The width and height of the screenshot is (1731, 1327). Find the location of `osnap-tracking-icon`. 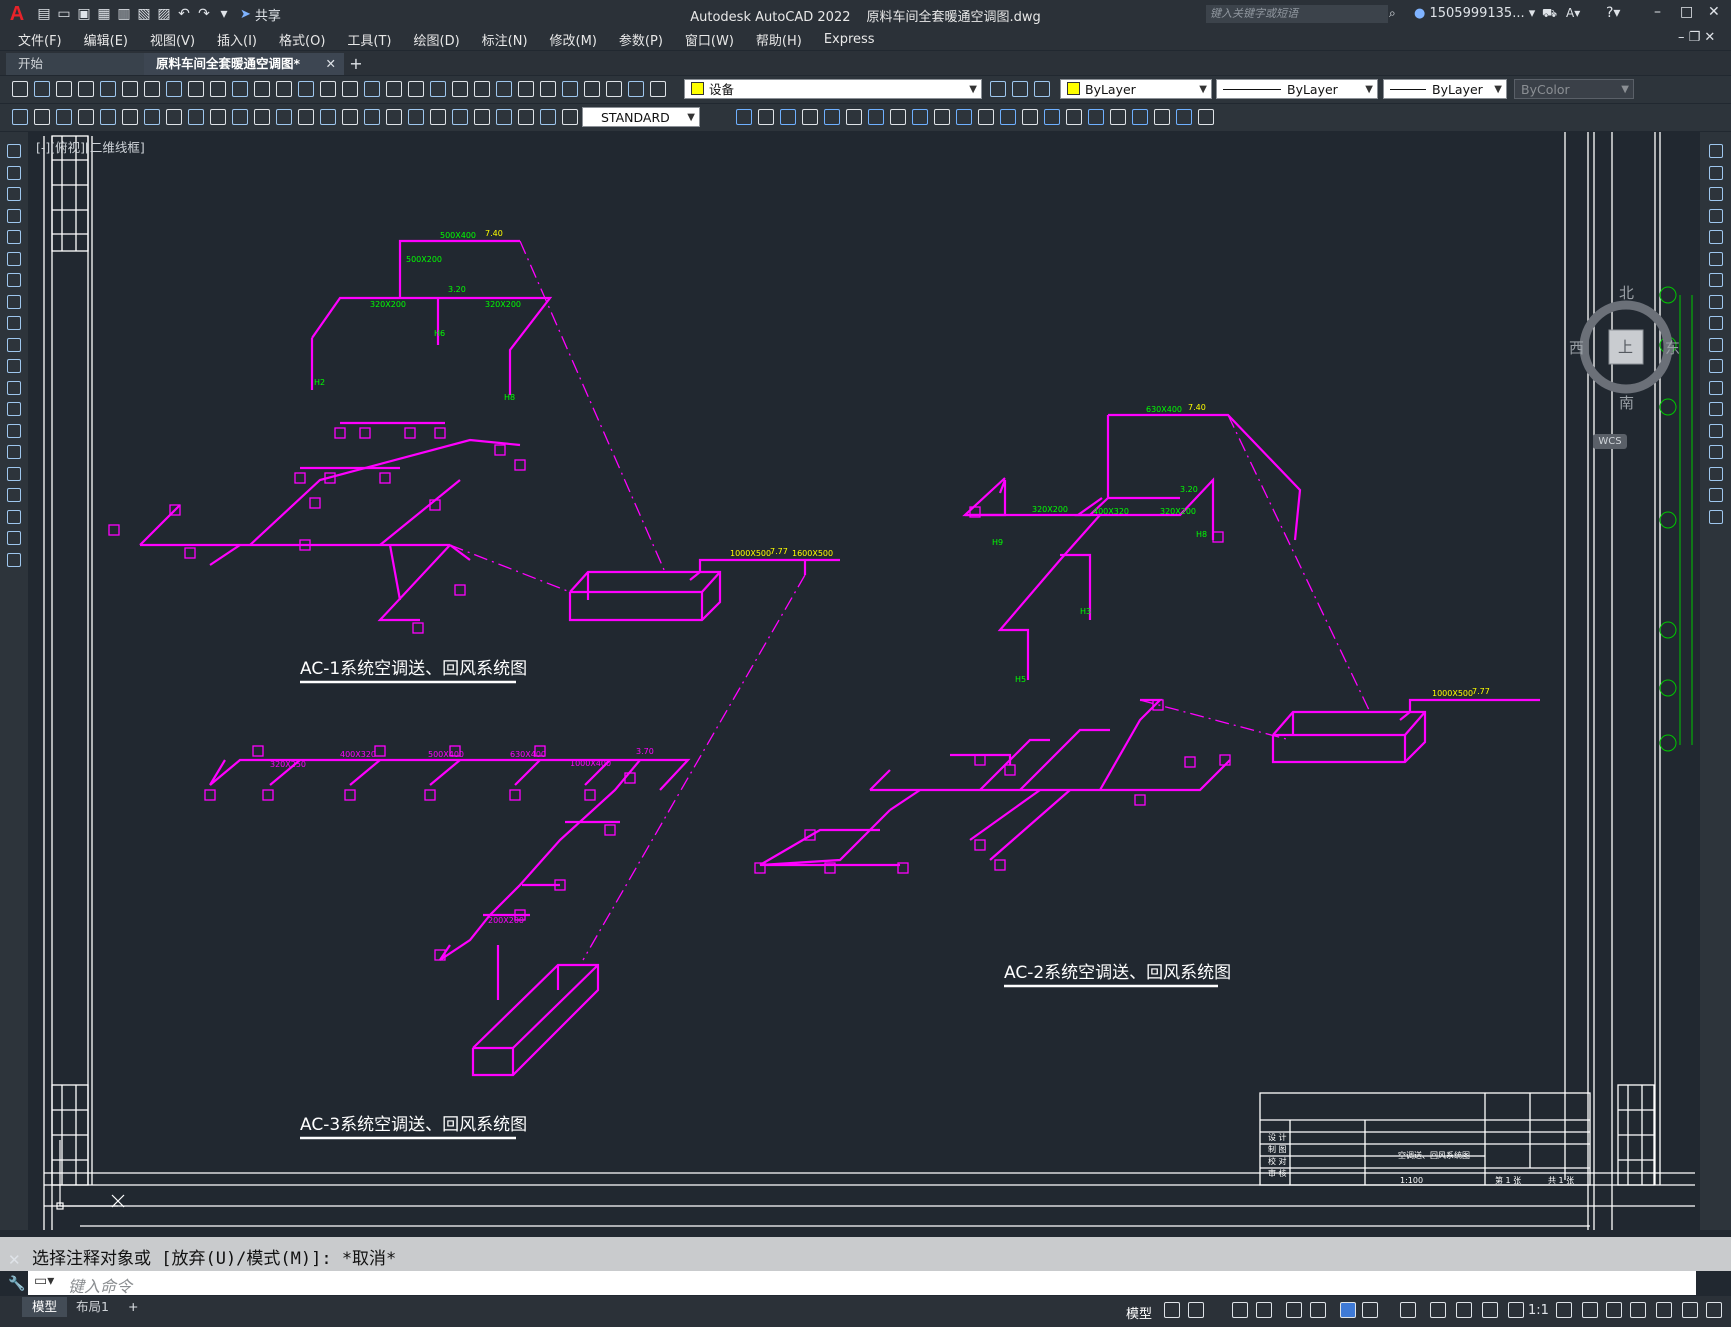

osnap-tracking-icon is located at coordinates (1318, 1310).